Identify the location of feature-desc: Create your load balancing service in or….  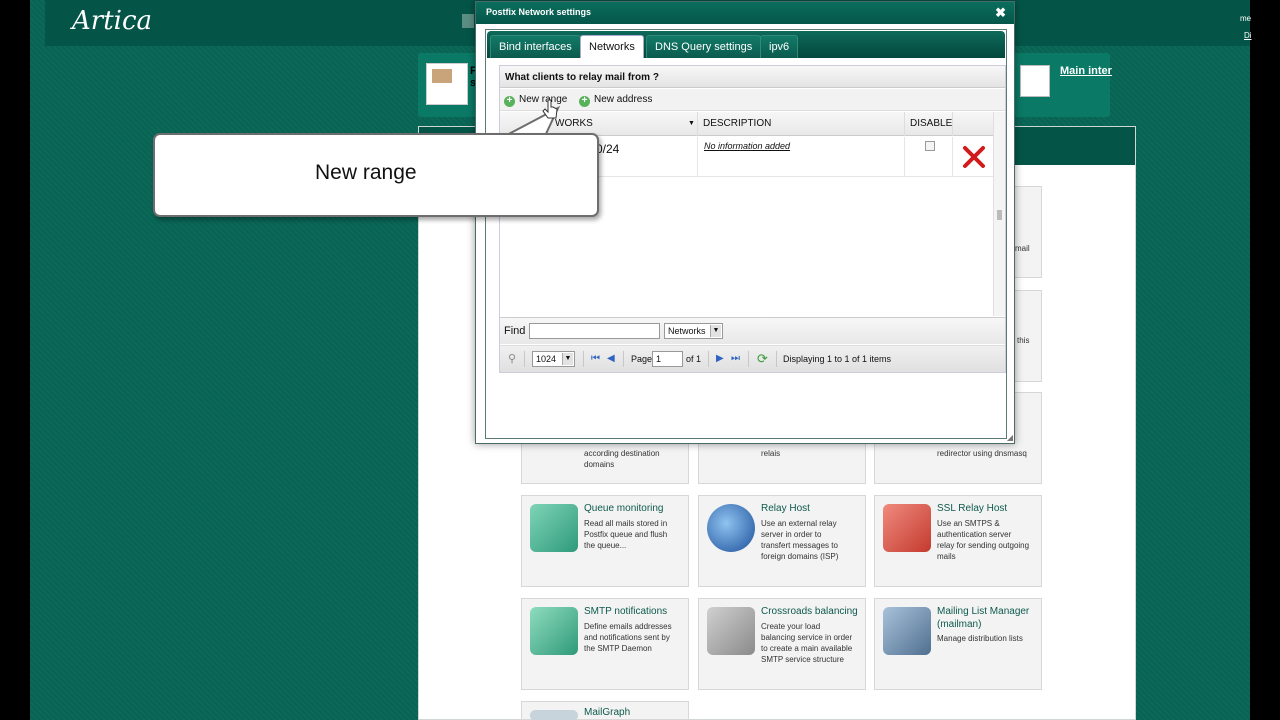
(807, 643).